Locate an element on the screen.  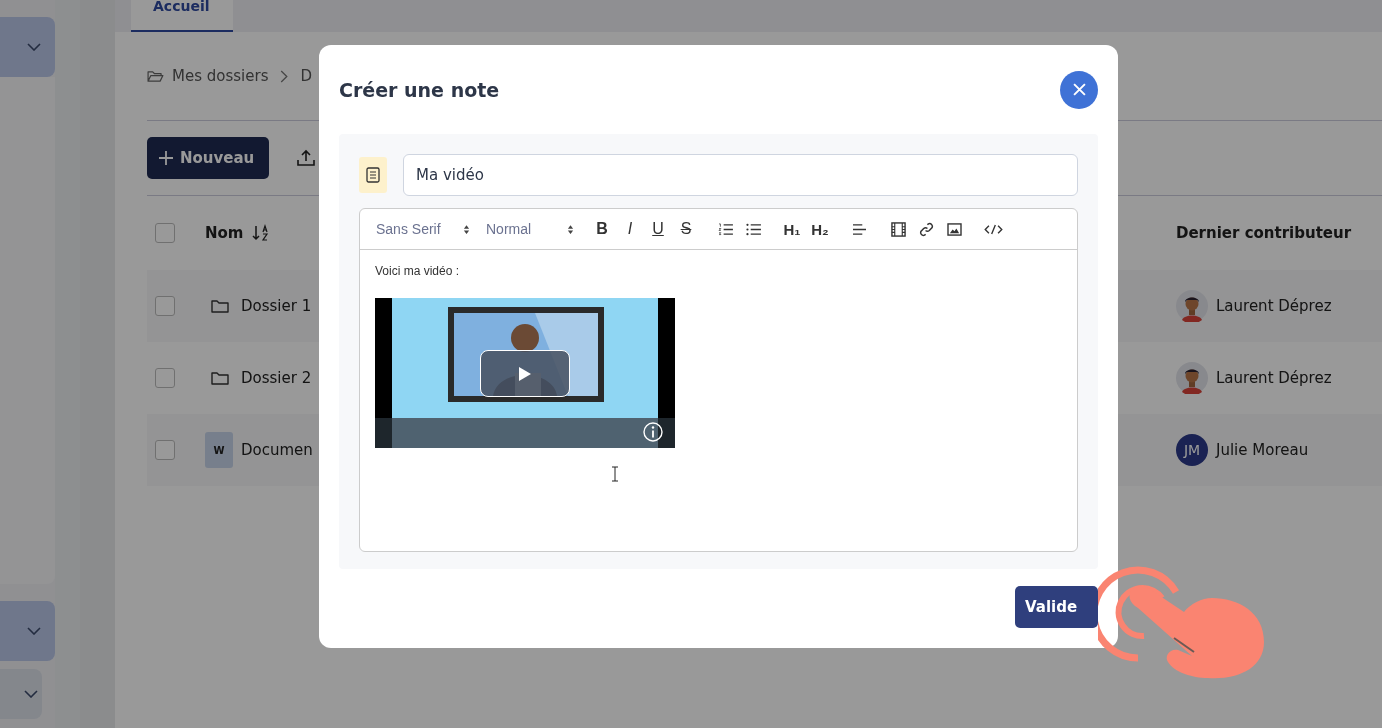
play-button is located at coordinates (525, 373).